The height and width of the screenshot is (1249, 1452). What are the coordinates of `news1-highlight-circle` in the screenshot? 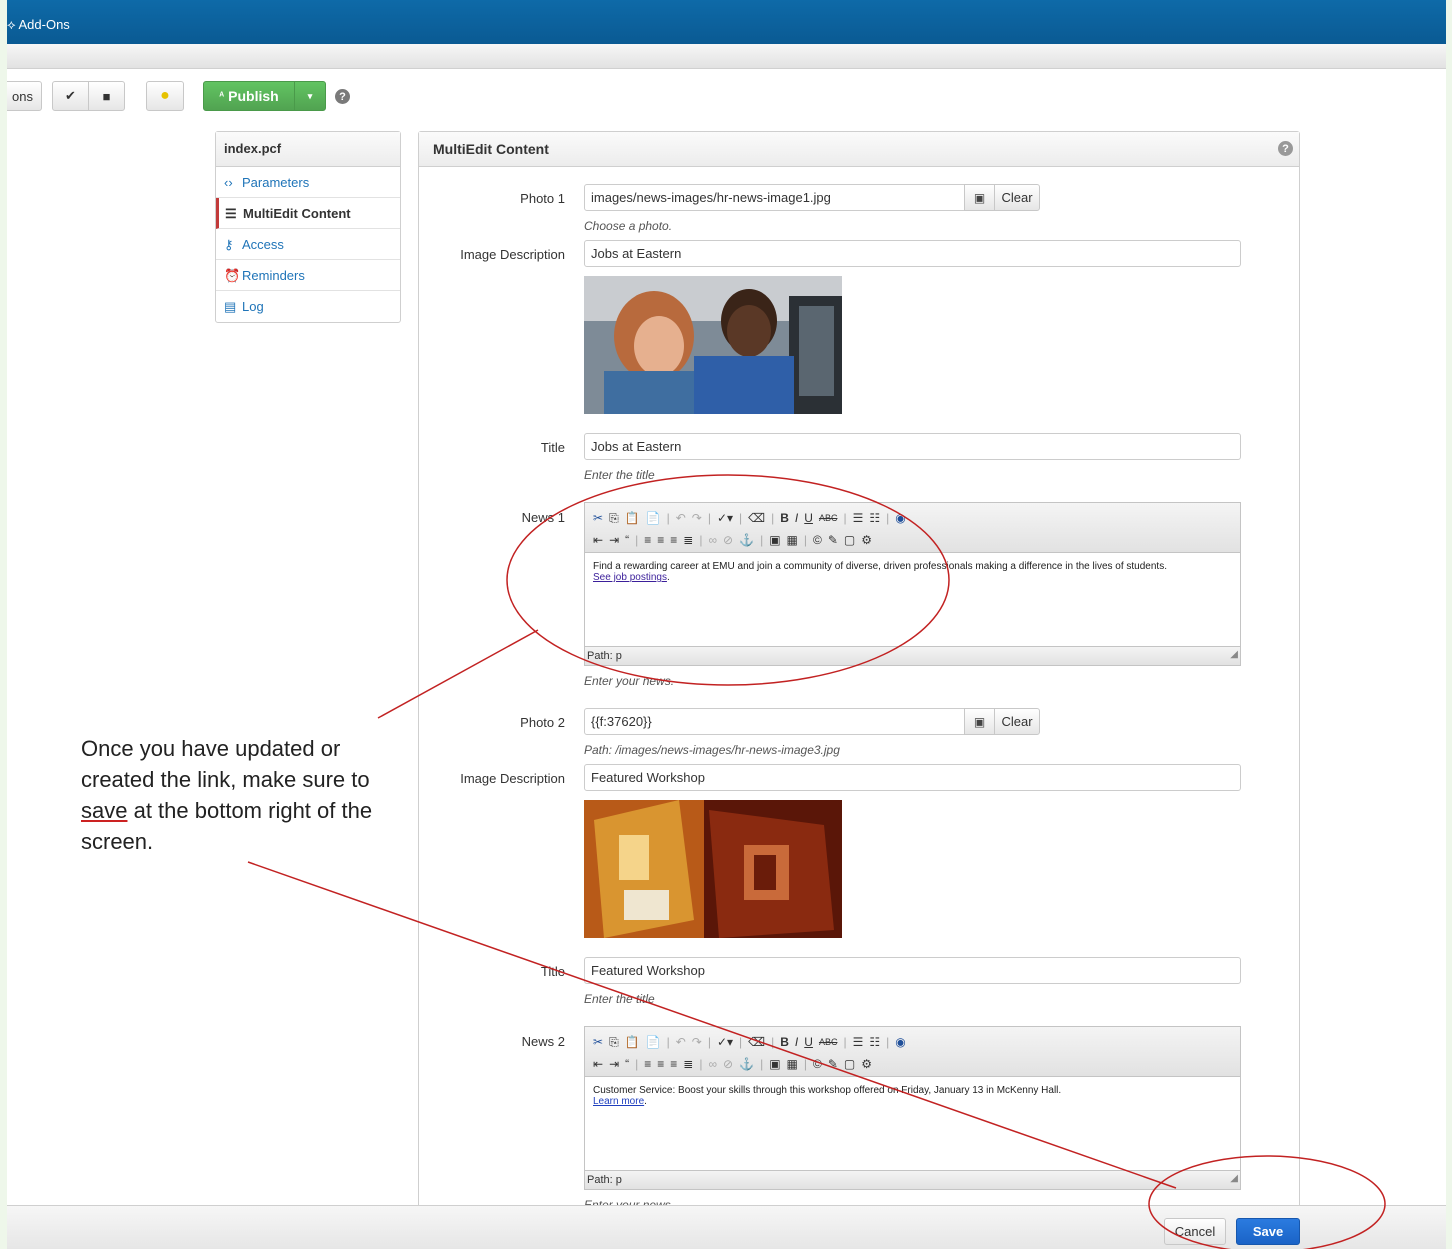 It's located at (728, 580).